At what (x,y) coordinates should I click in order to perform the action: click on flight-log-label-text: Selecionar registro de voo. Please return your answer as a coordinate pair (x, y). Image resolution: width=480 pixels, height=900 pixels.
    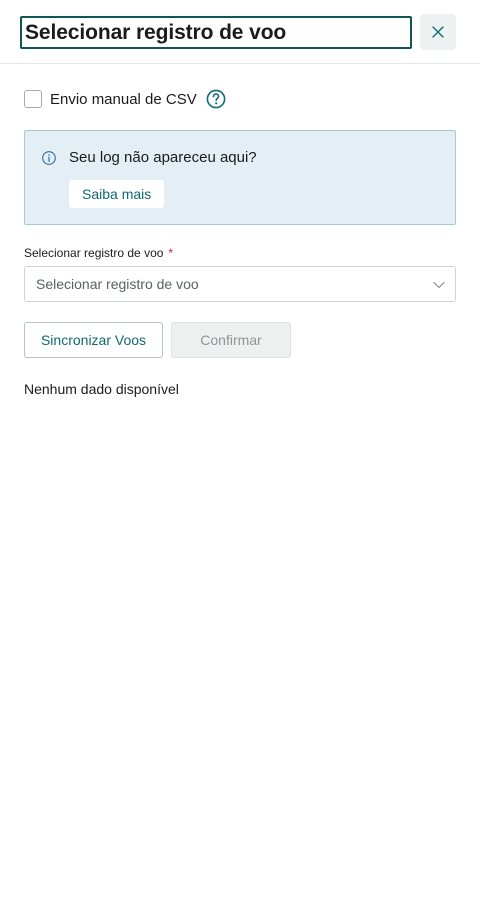
    Looking at the image, I should click on (94, 253).